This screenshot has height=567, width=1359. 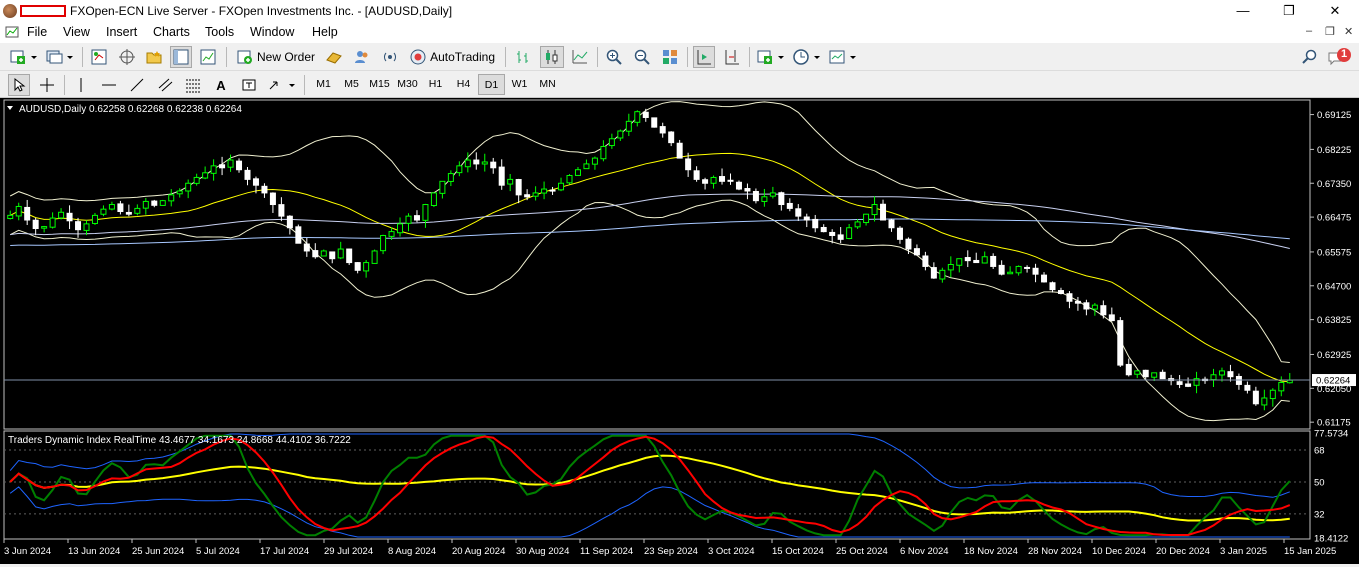 I want to click on zoom-out-button, so click(x=642, y=57).